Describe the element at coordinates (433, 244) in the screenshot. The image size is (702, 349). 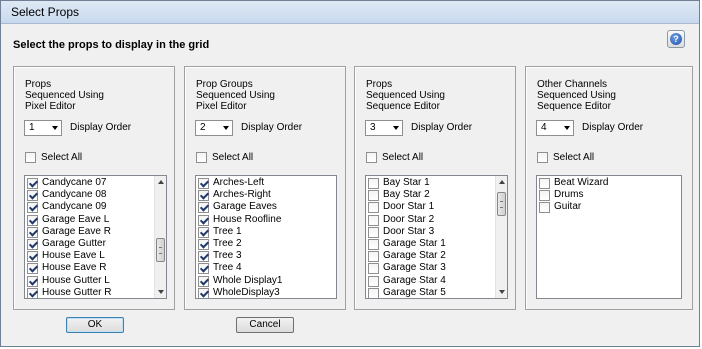
I see `list-item: Garage Star 1` at that location.